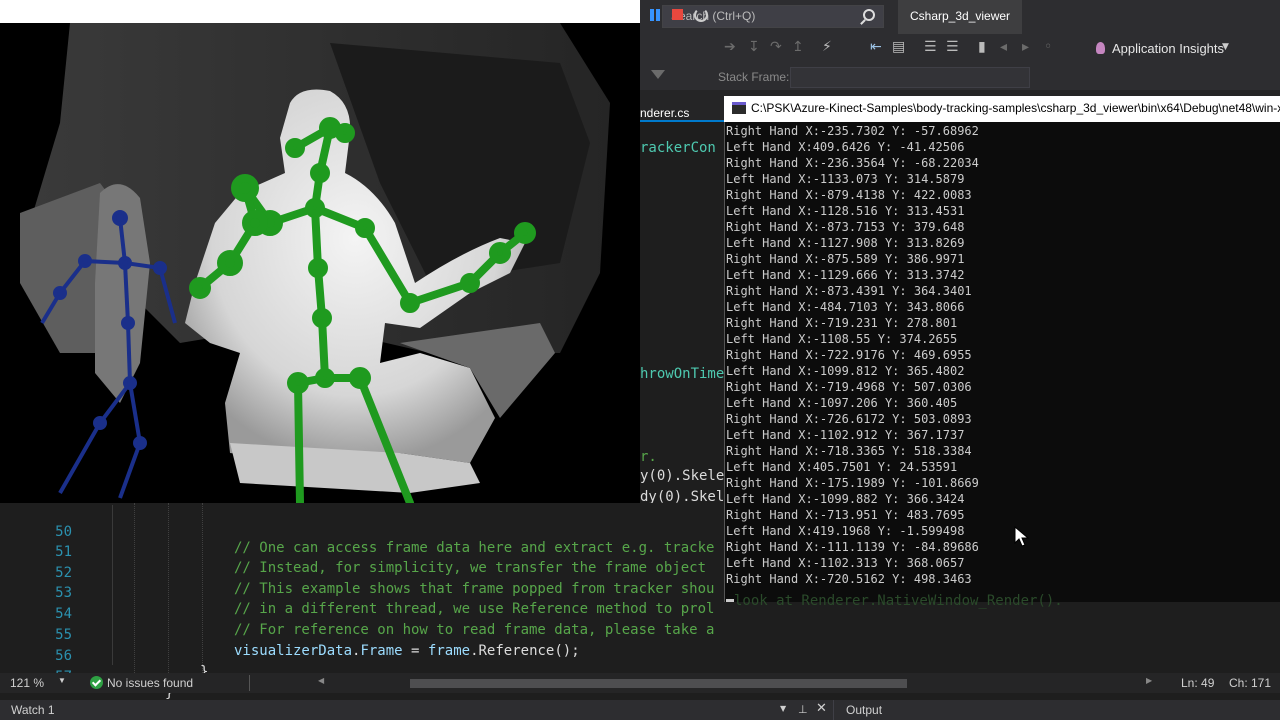  I want to click on console-line: Right Hand X:-875.589 Y: 386.9971, so click(845, 259).